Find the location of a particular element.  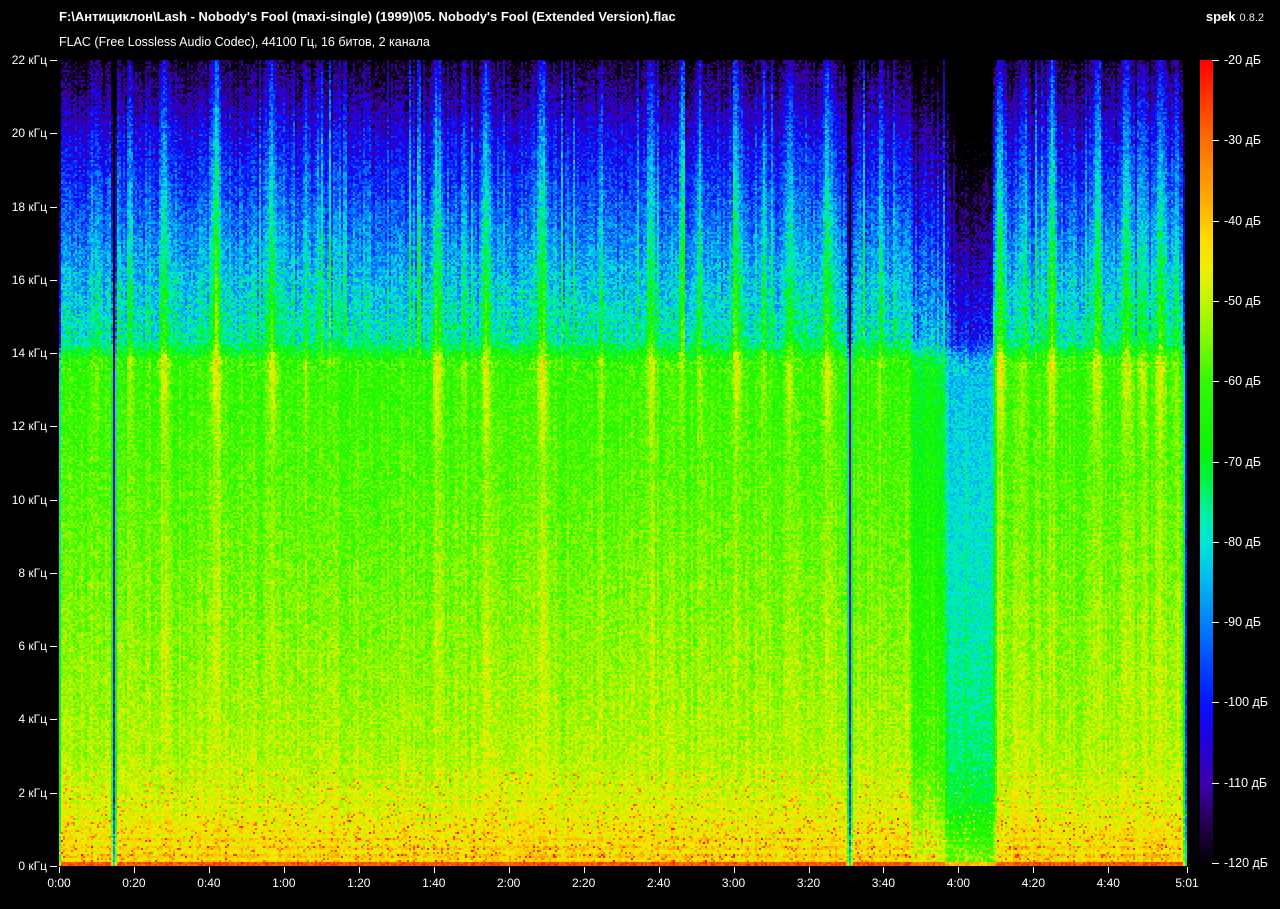

time-tick-label: 2:00 is located at coordinates (509, 883).